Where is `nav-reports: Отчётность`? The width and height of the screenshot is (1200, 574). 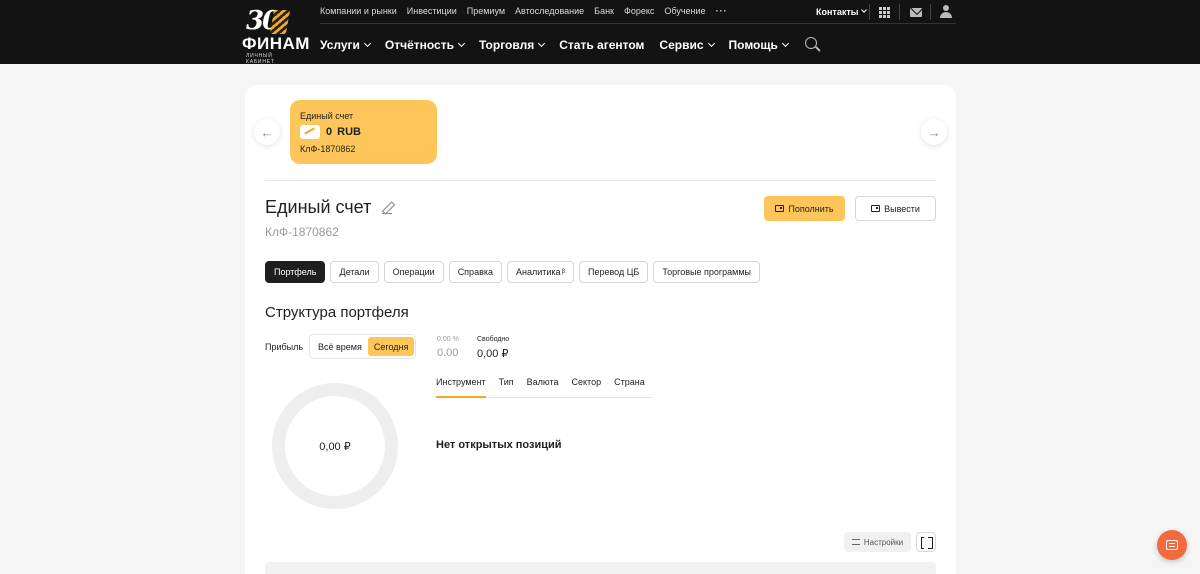 nav-reports: Отчётность is located at coordinates (425, 44).